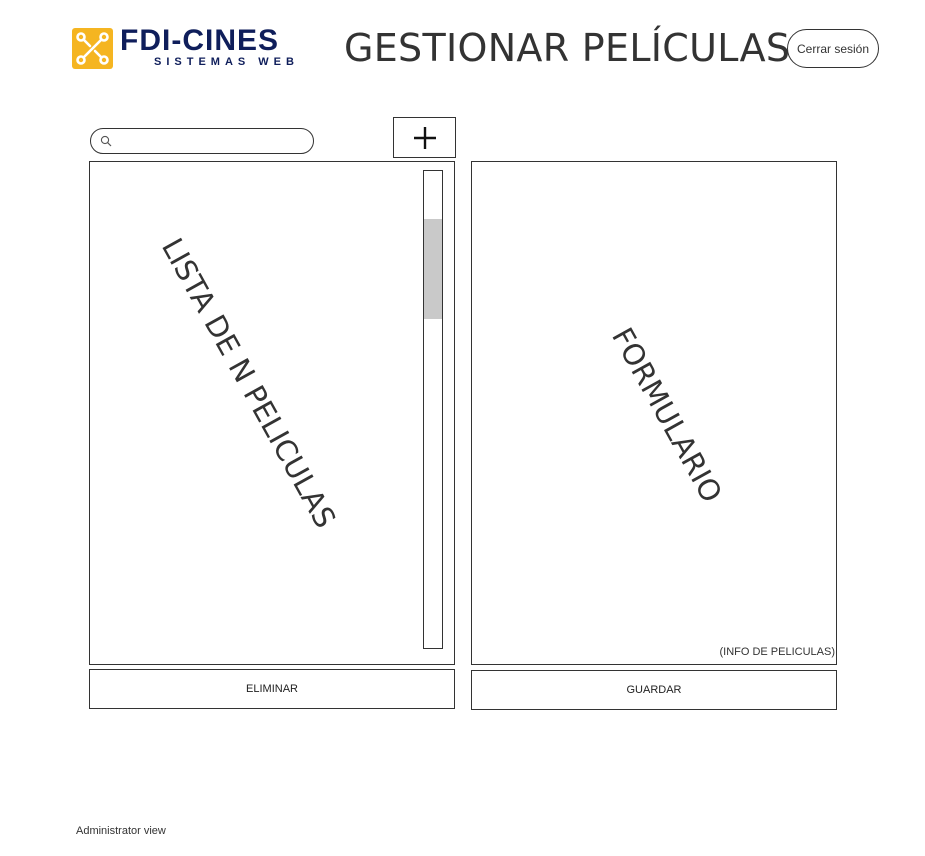  I want to click on logo-subtitle: SISTEMAS WEB, so click(226, 62).